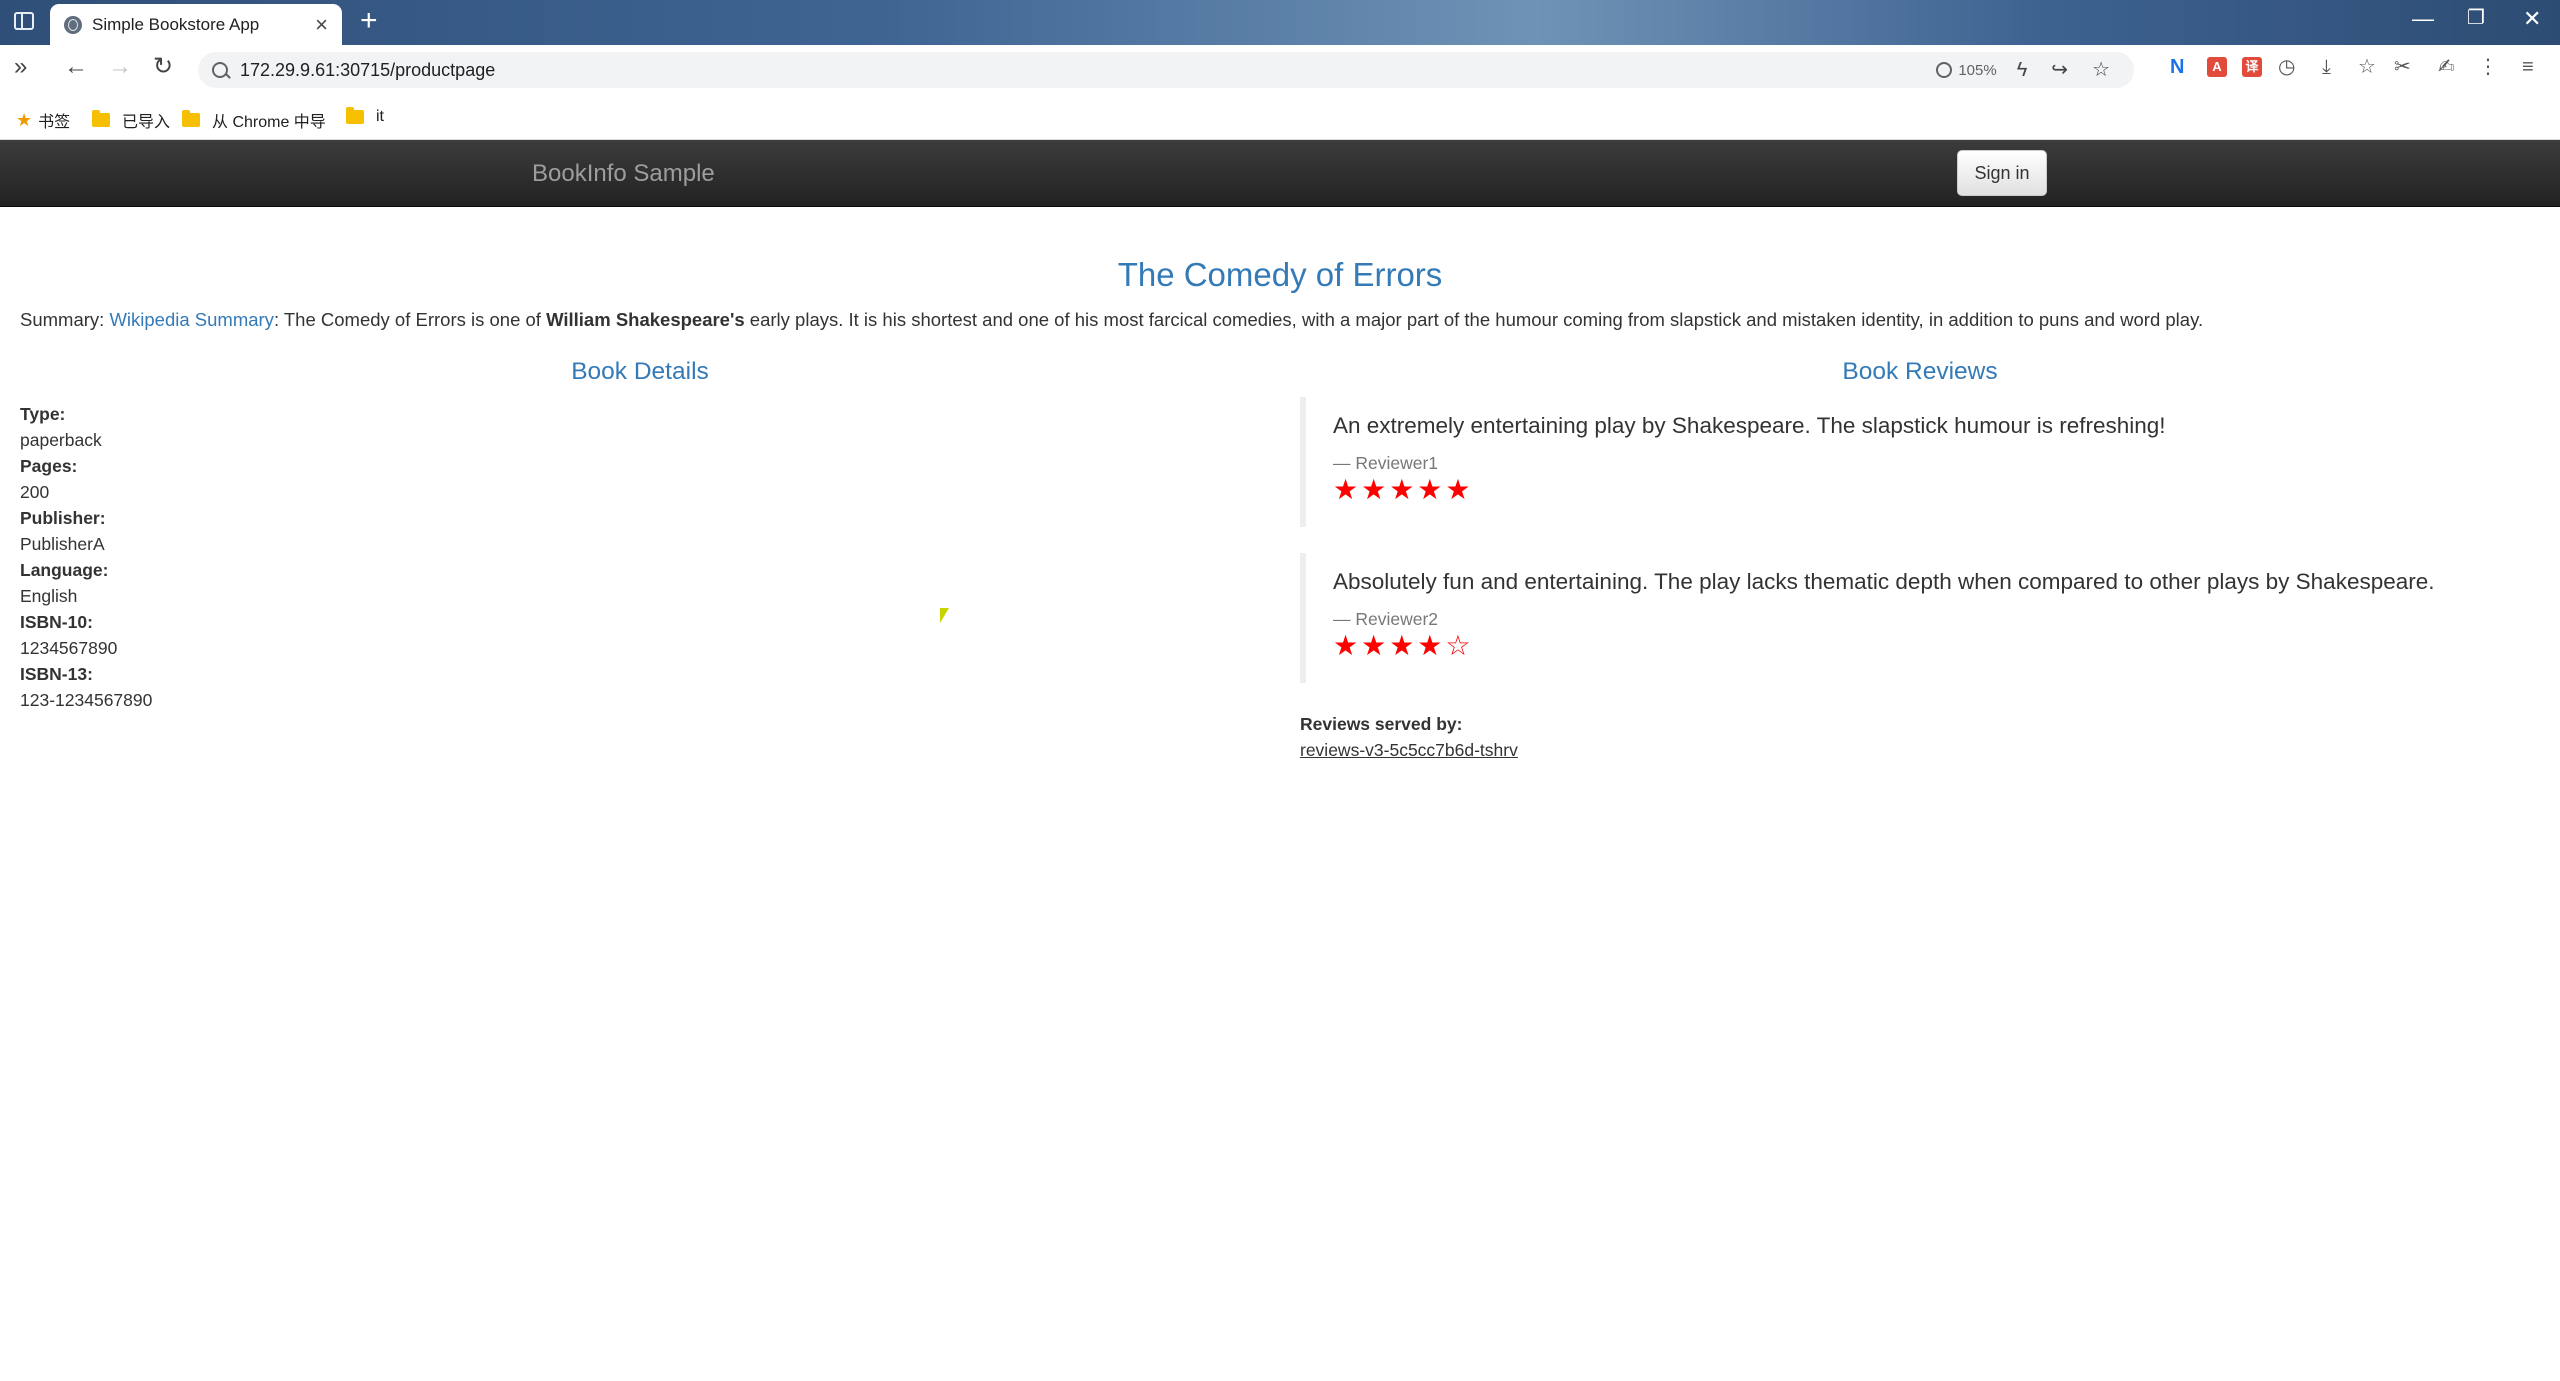  I want to click on favorites-icon: ☆, so click(2367, 67).